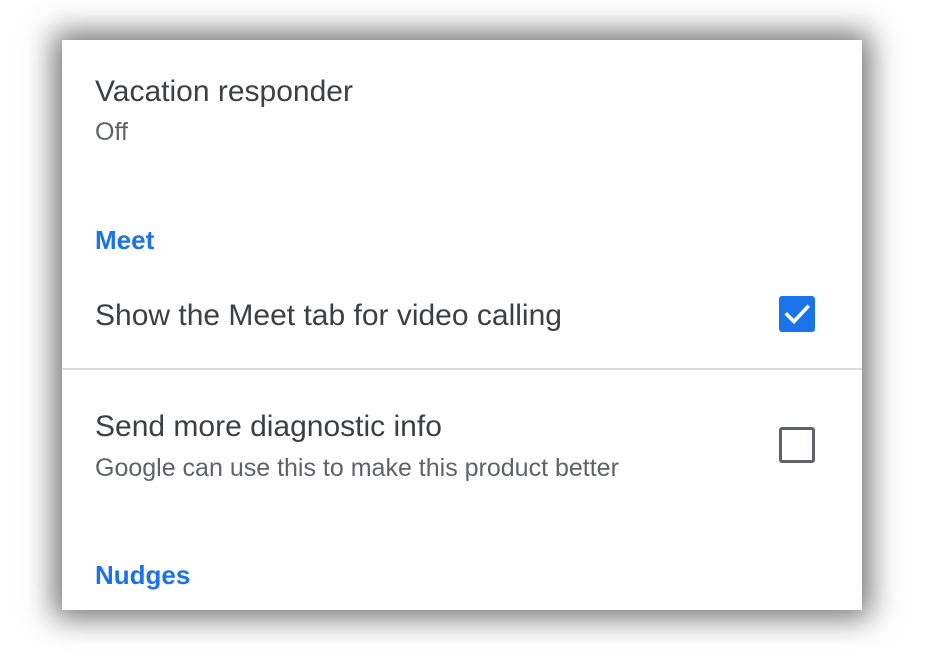 The width and height of the screenshot is (925, 650). Describe the element at coordinates (125, 240) in the screenshot. I see `section-heading-meet: Meet` at that location.